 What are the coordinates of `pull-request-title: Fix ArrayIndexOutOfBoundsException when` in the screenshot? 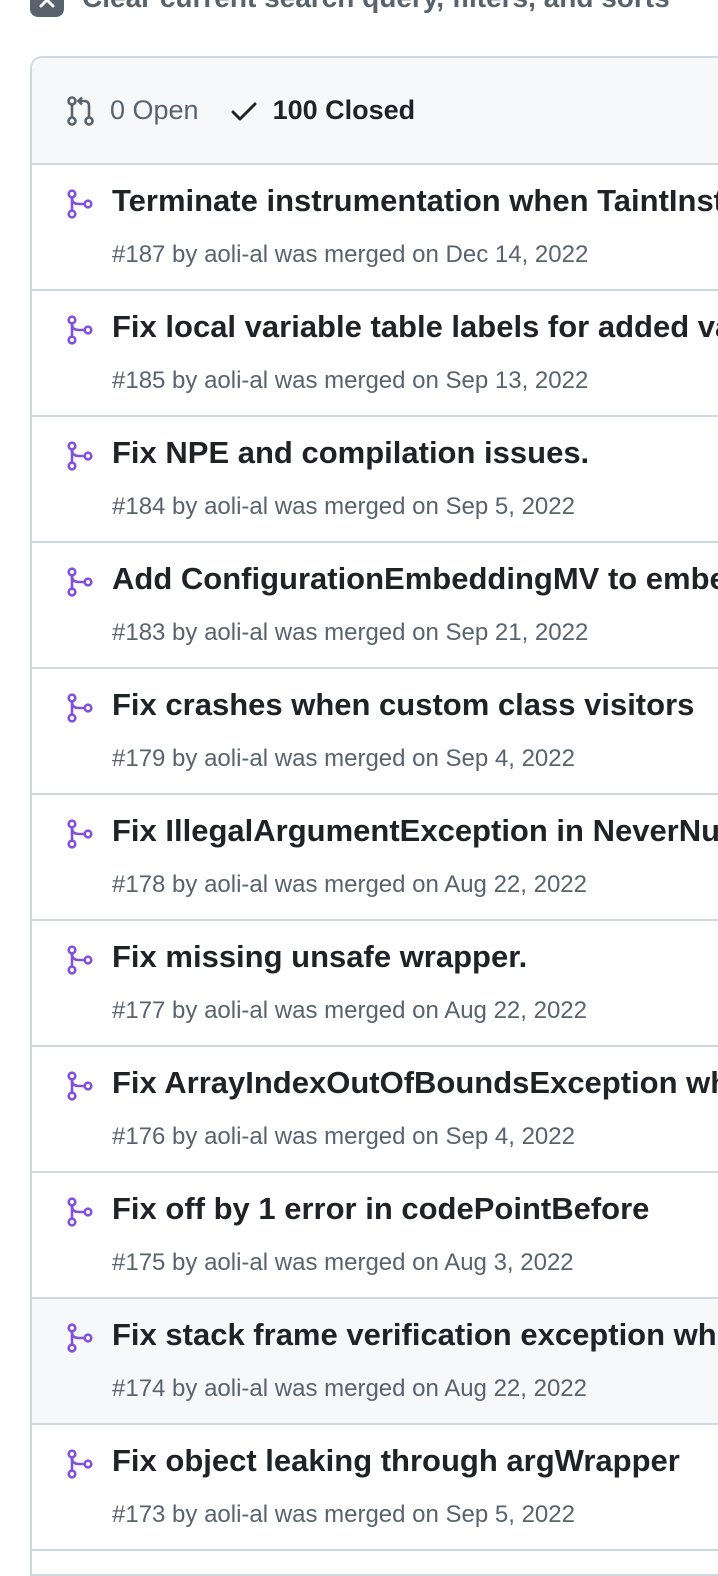 It's located at (415, 1083).